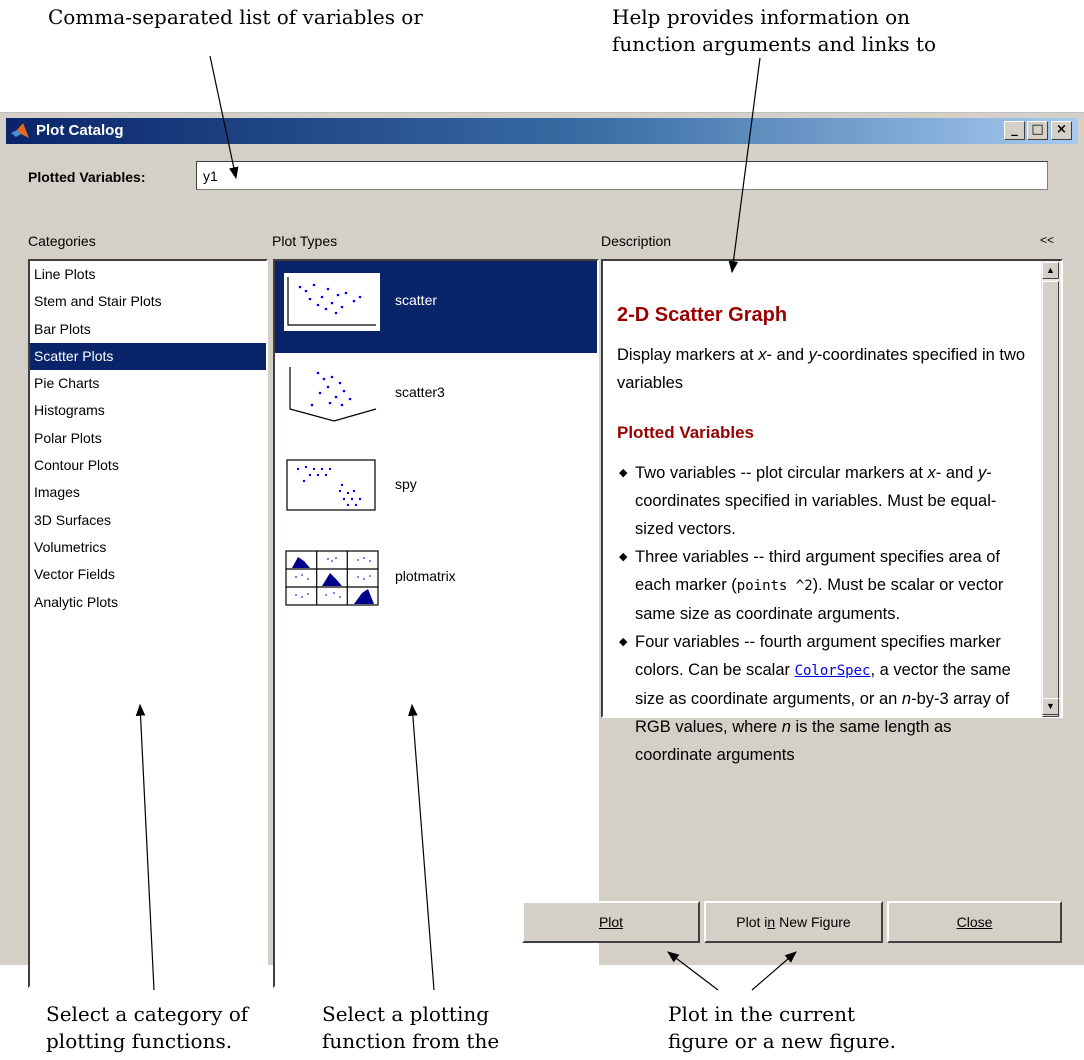  I want to click on category-item: Stem and Stair Plots, so click(148, 301).